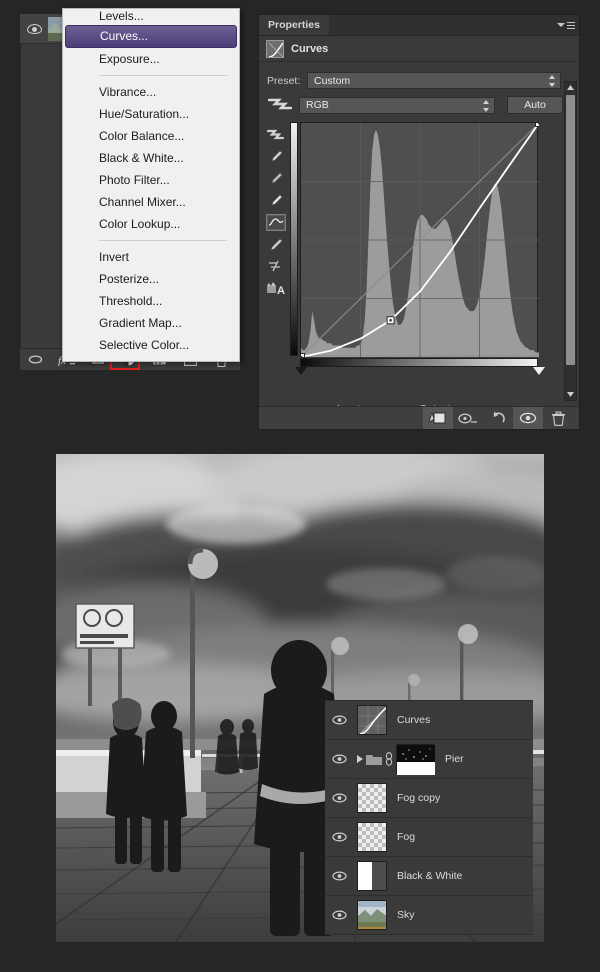 The width and height of the screenshot is (600, 972). I want to click on reset-adjustment-icon, so click(498, 418).